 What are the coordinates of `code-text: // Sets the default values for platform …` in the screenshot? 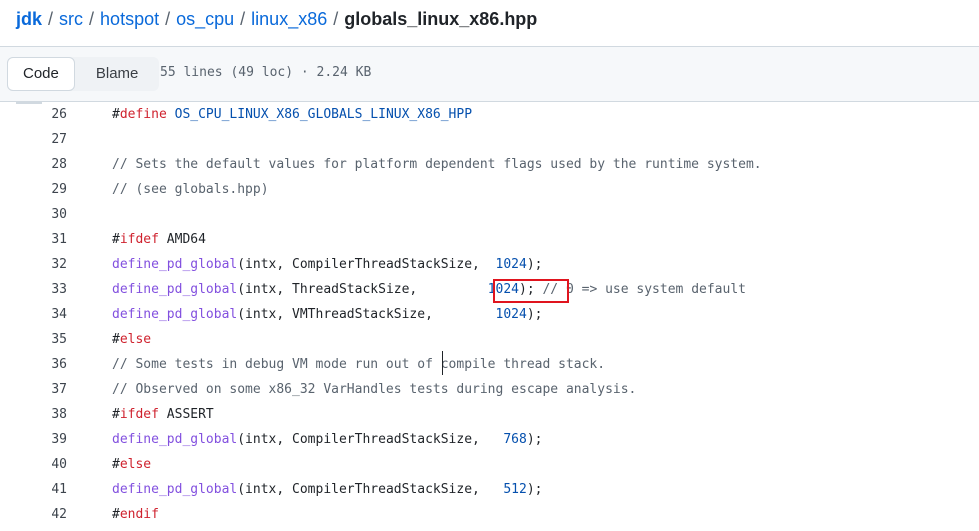 It's located at (437, 164).